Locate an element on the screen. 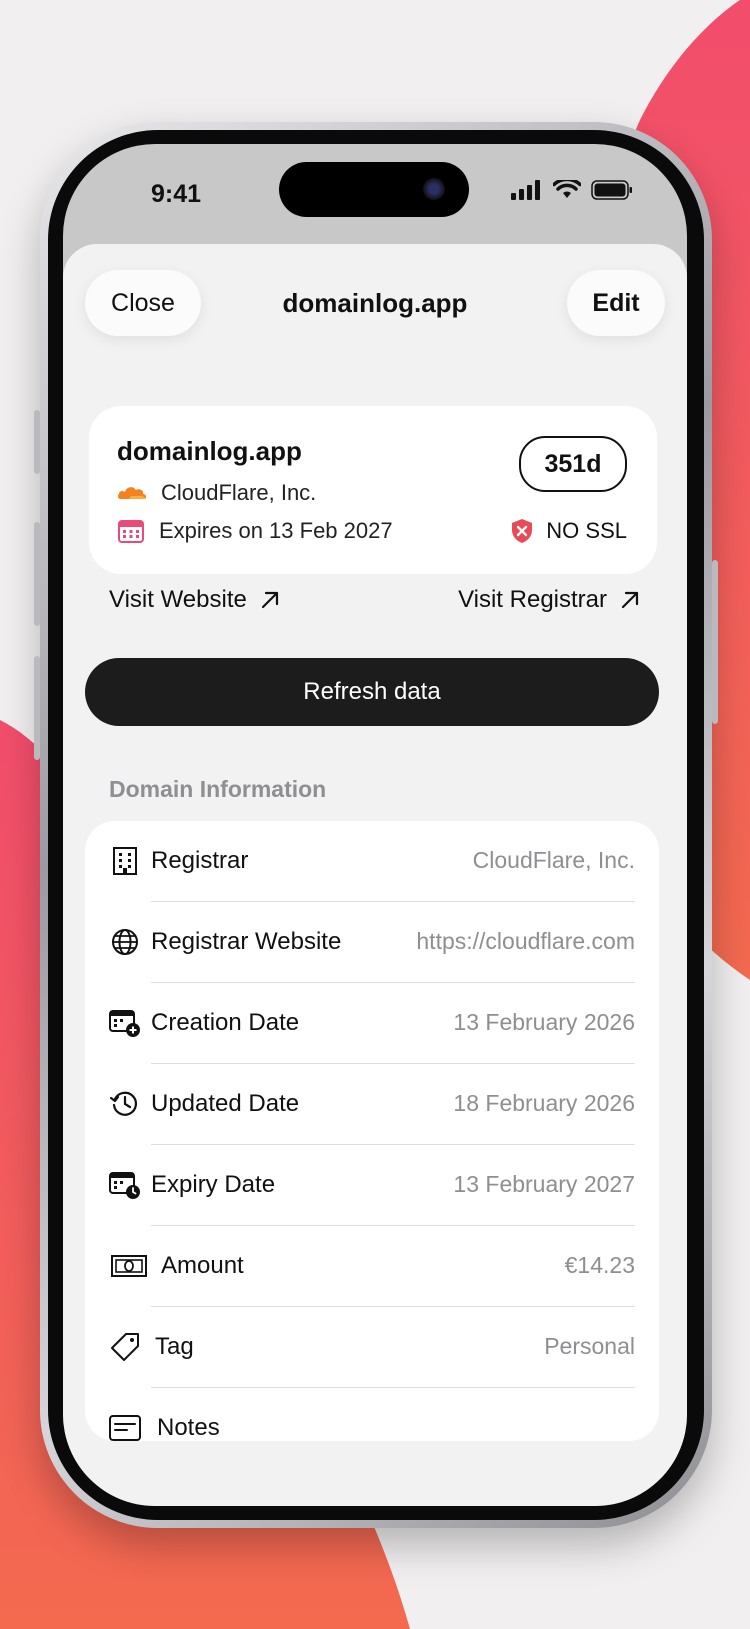 This screenshot has height=1629, width=750. visit-website-link: Visit Website is located at coordinates (195, 600).